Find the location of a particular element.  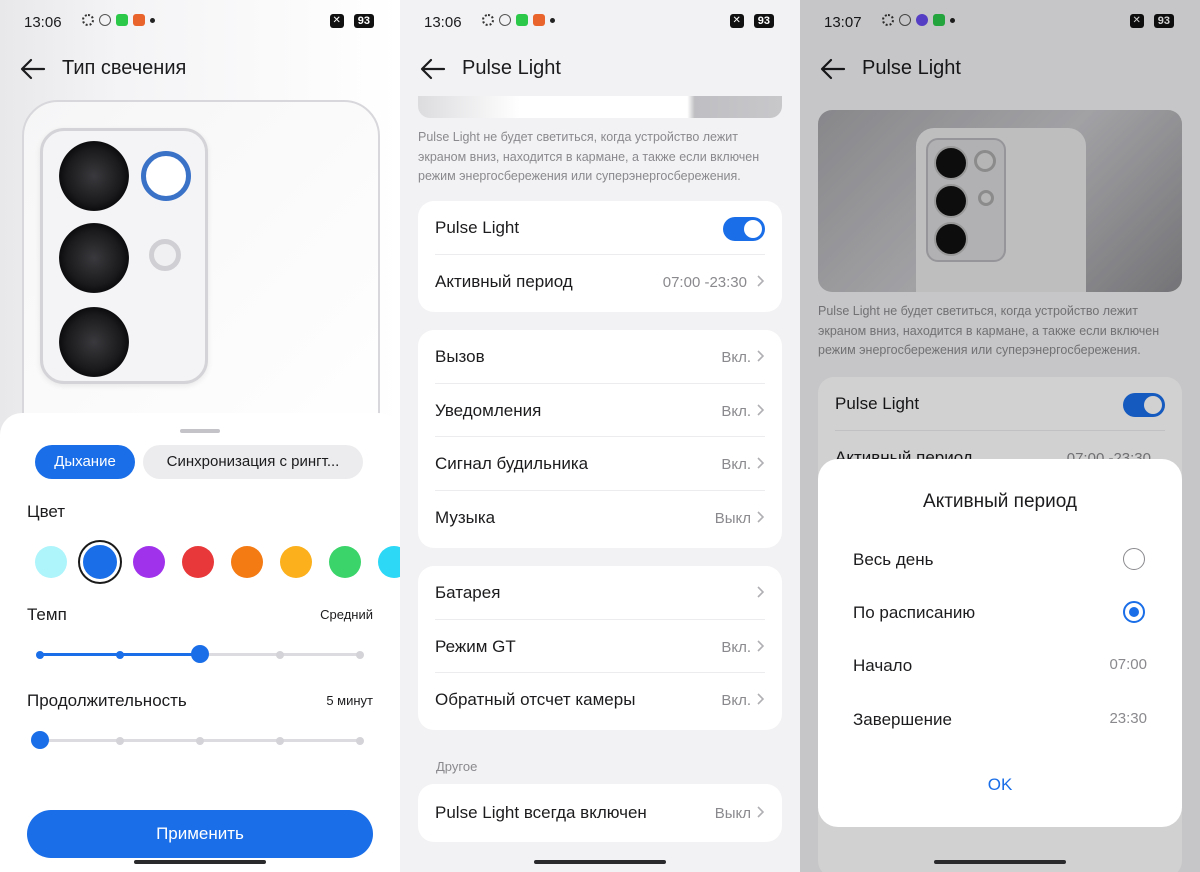

tab-breathing: Дыхание is located at coordinates (85, 462).